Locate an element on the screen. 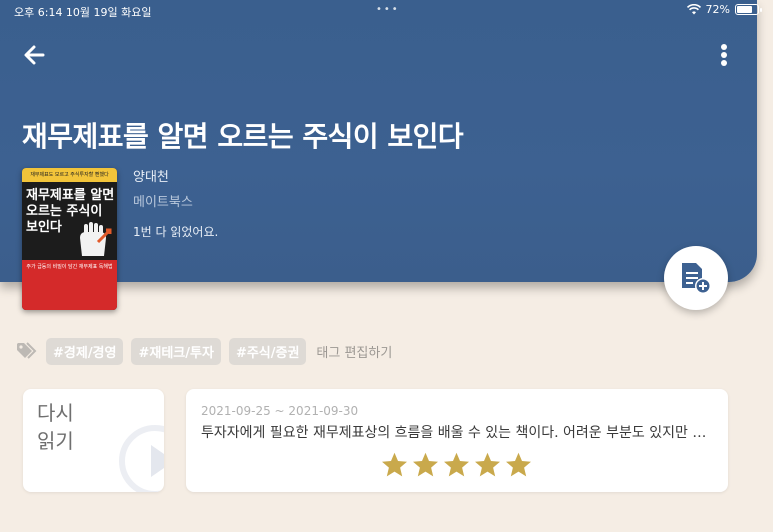 The height and width of the screenshot is (532, 773). more-menu-button is located at coordinates (724, 56).